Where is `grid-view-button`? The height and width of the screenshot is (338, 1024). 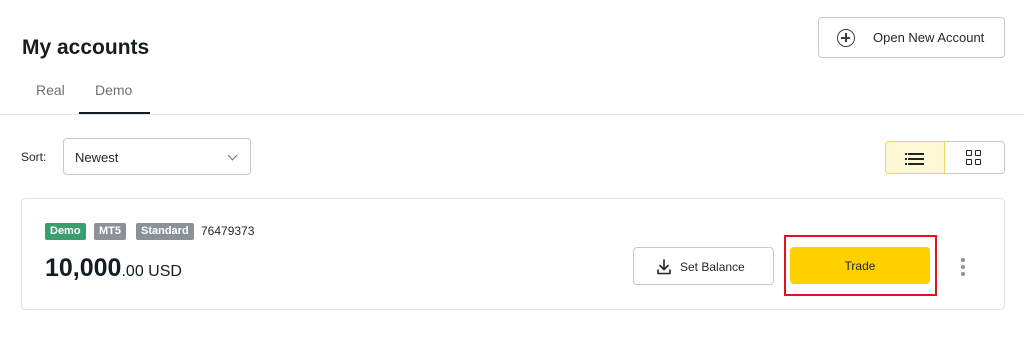 grid-view-button is located at coordinates (975, 157).